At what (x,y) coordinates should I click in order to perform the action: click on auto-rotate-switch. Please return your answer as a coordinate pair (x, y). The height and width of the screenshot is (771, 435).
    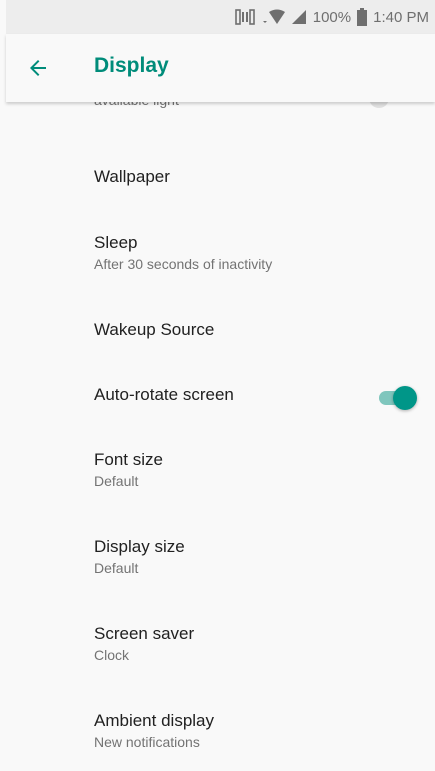
    Looking at the image, I should click on (398, 398).